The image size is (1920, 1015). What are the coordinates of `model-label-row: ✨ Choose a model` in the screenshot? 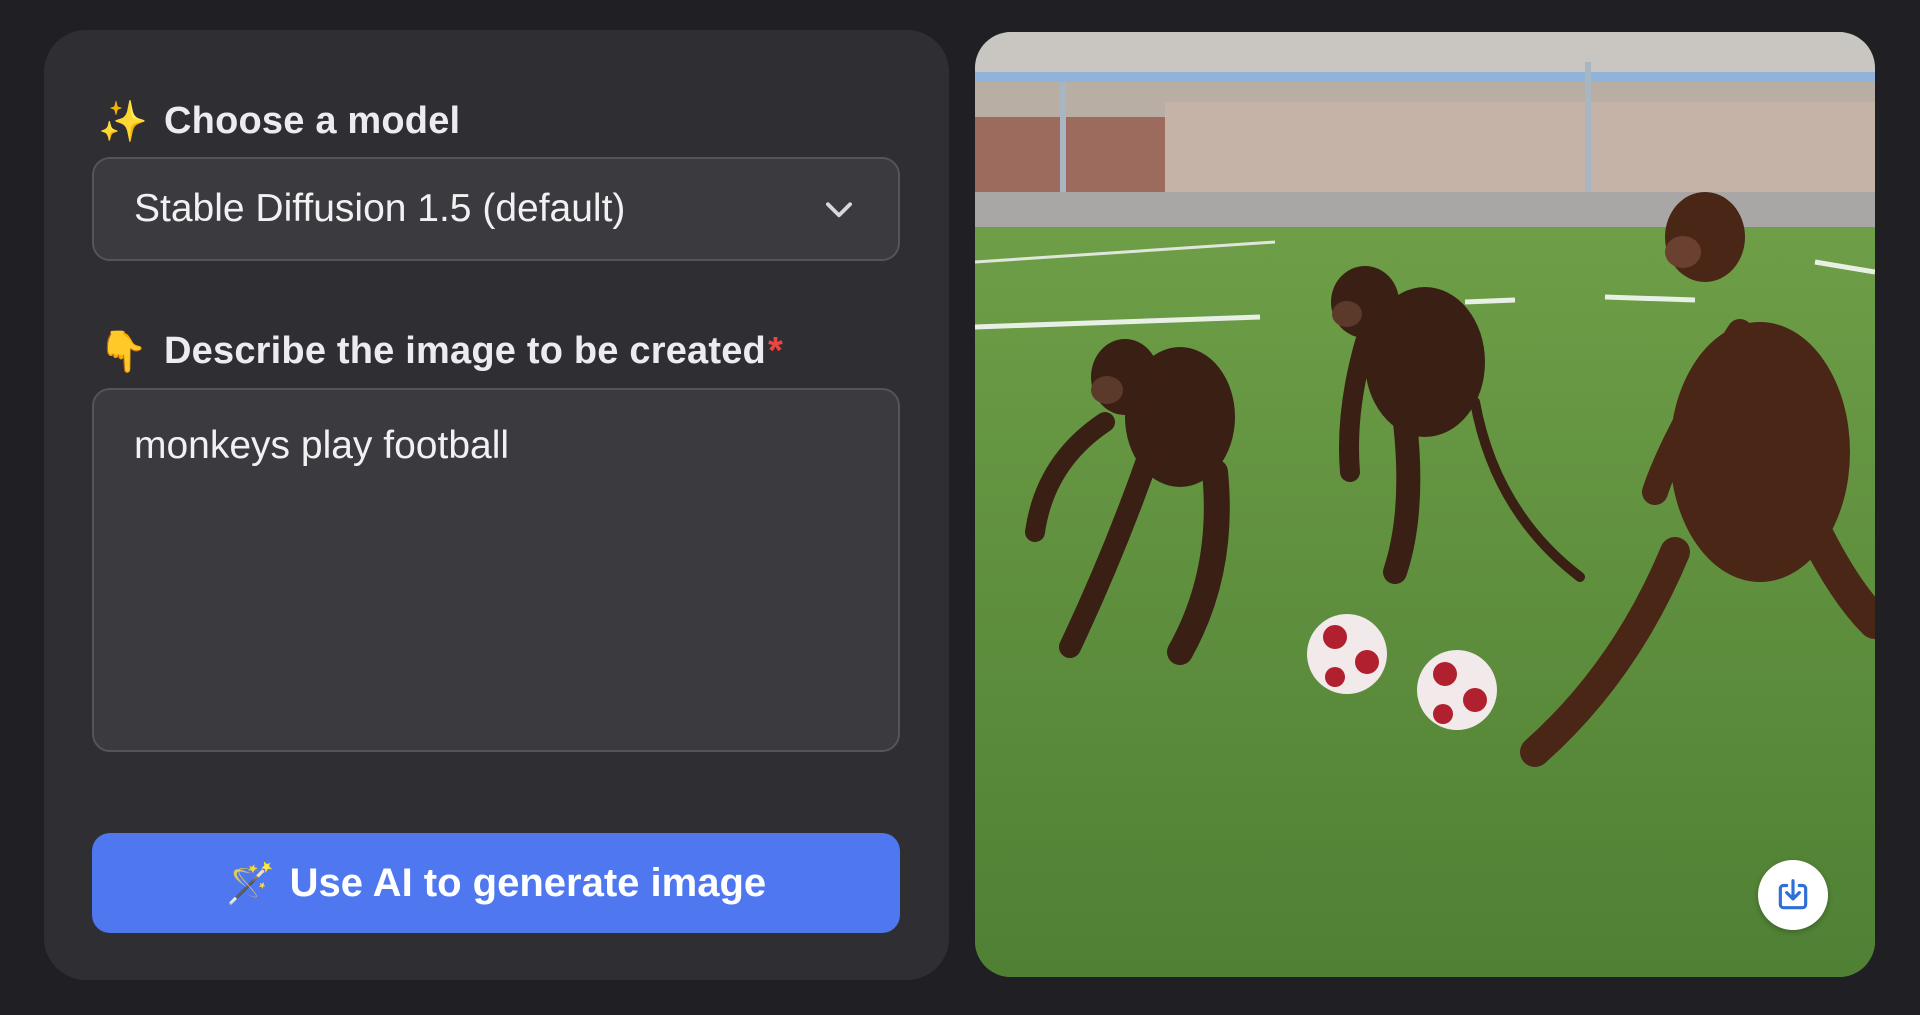 It's located at (279, 121).